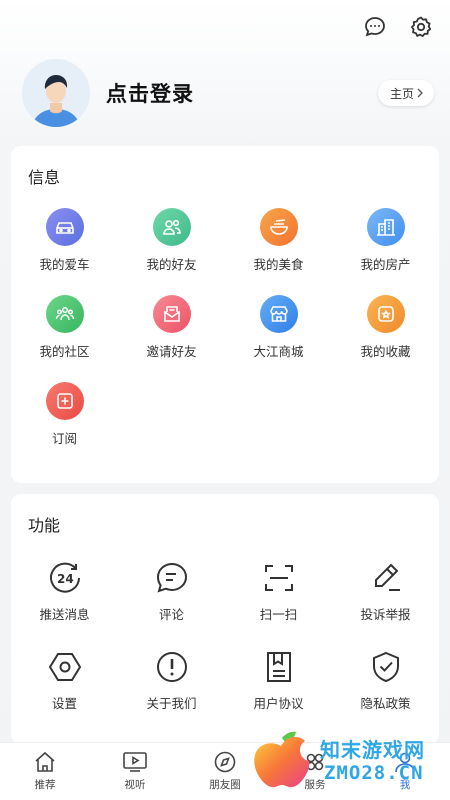 The height and width of the screenshot is (800, 450). I want to click on menu-item-privacy-policy: 隐私政策, so click(385, 680).